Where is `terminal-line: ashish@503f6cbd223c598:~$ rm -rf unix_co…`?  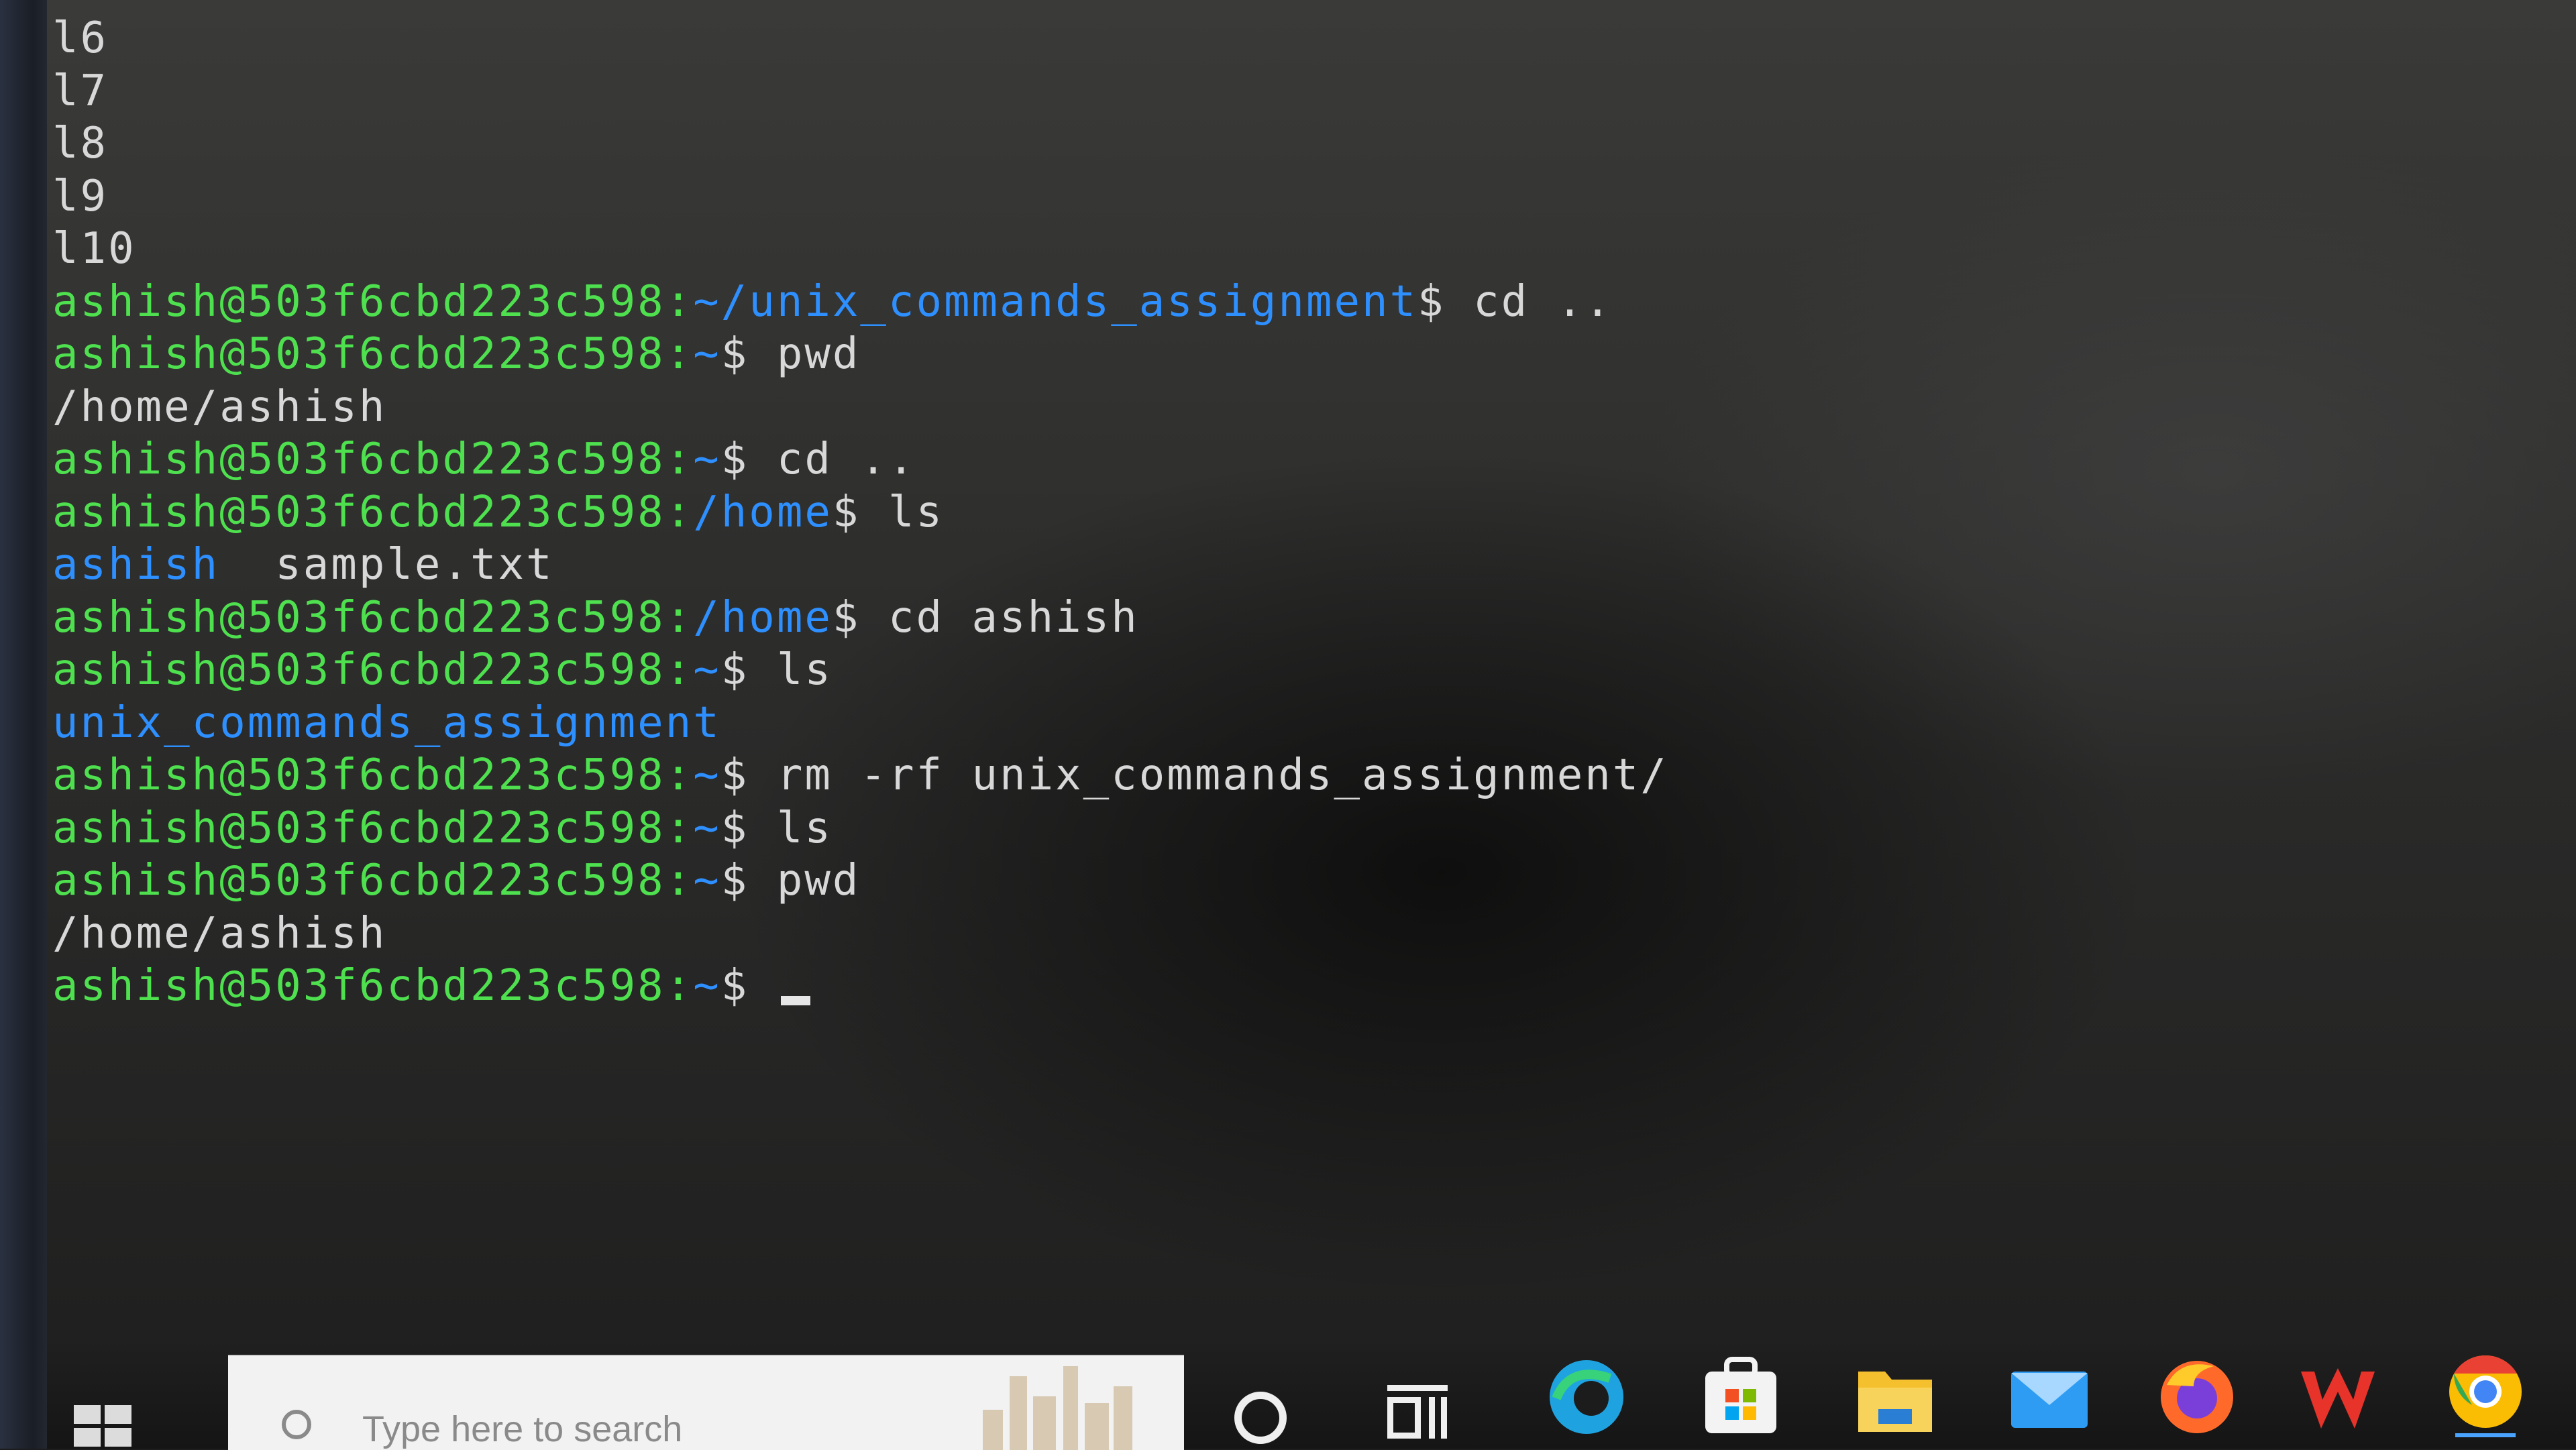
terminal-line: ashish@503f6cbd223c598:~$ rm -rf unix_co… is located at coordinates (1159, 775).